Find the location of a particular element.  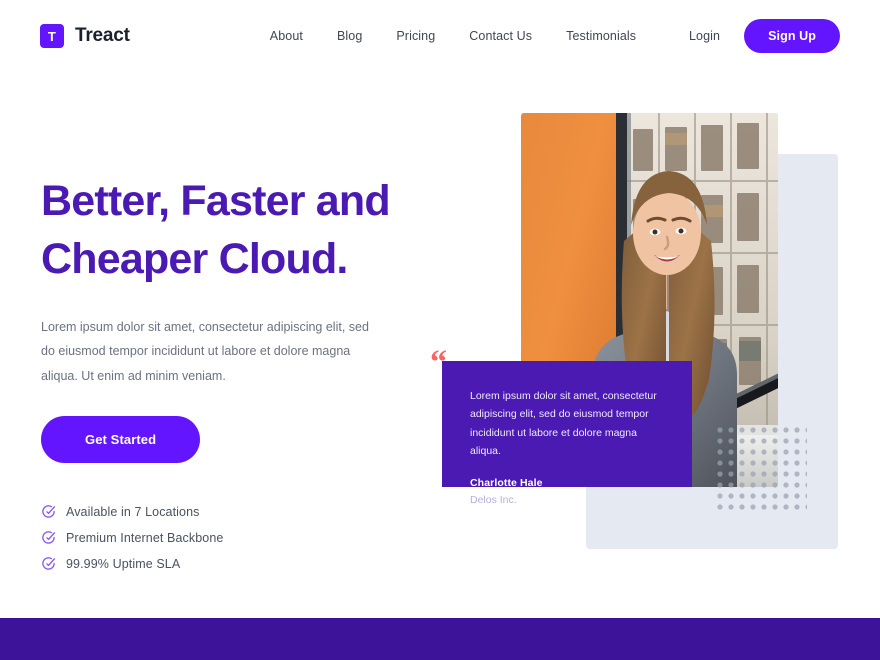

bottom-section-band is located at coordinates (440, 639).